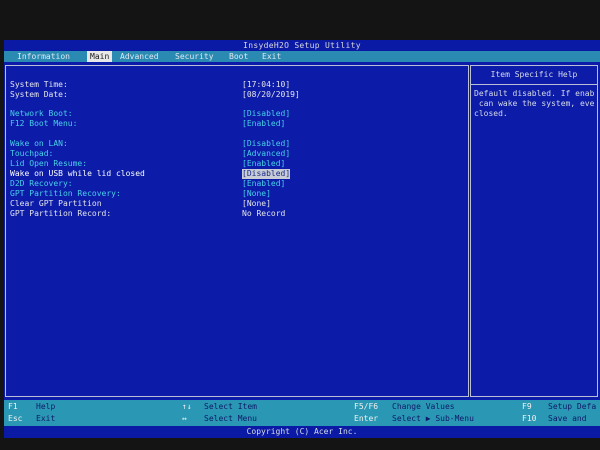 The image size is (600, 450). I want to click on key-desc: Change Values, so click(423, 406).